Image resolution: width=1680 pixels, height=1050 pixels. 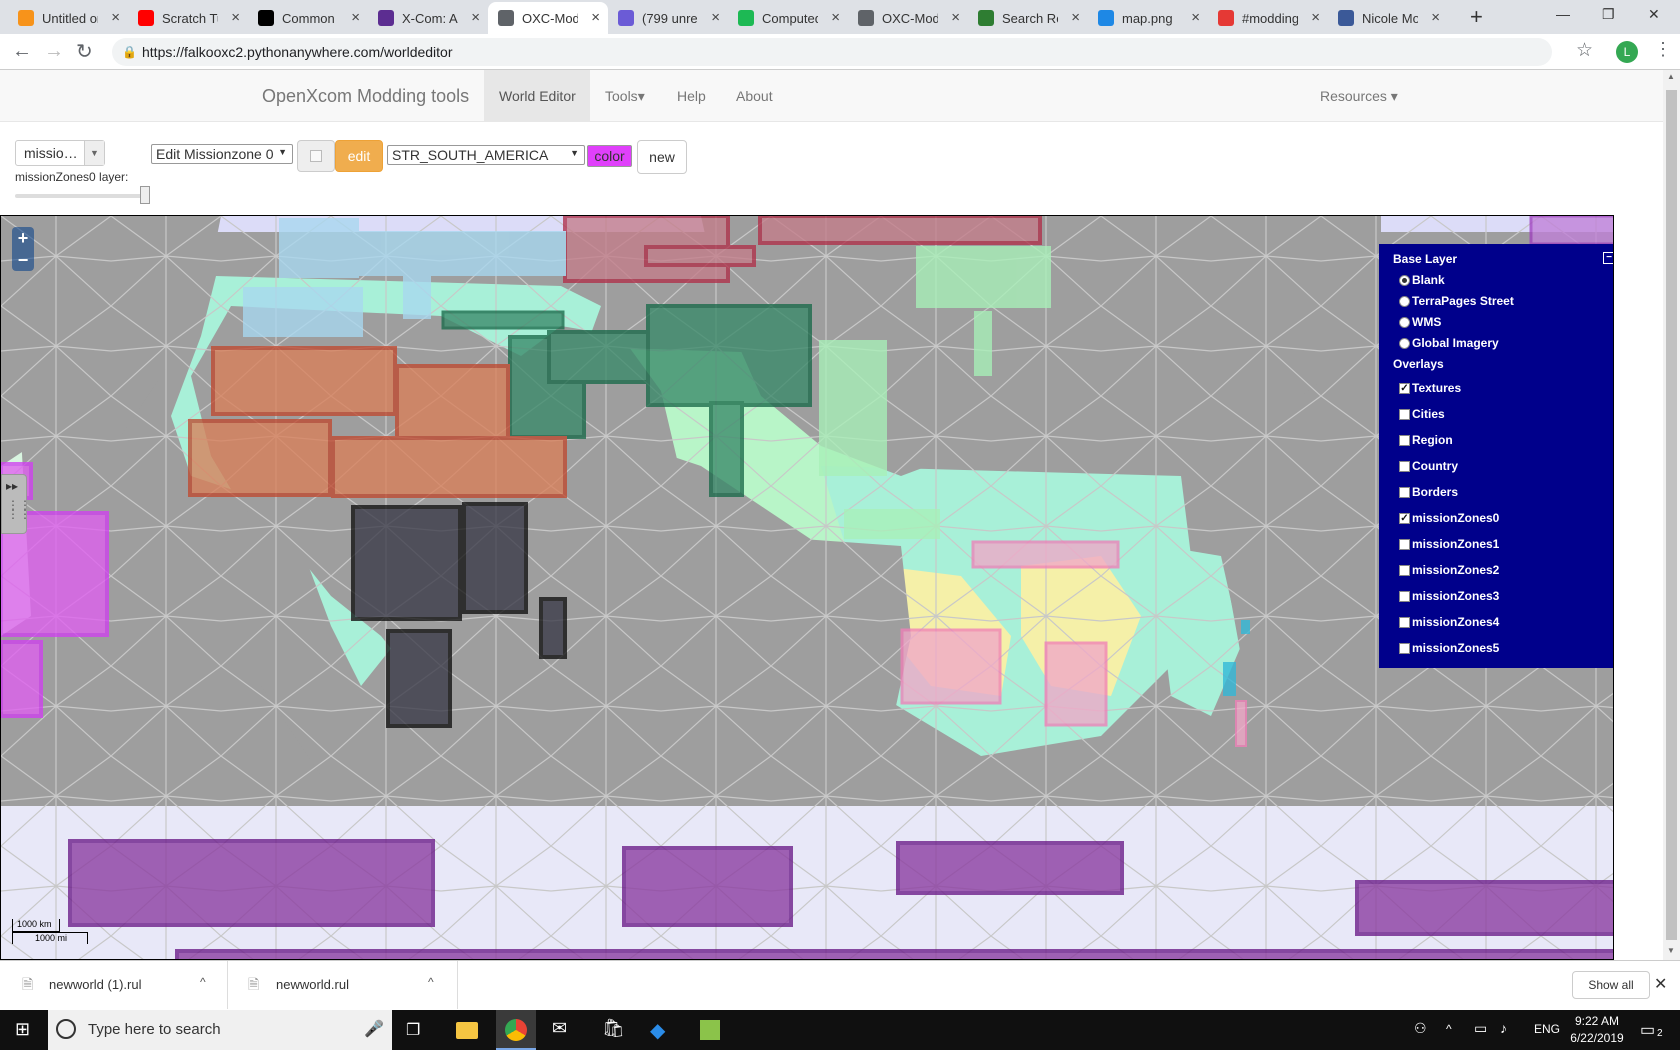 I want to click on minimize-icon: −, so click(x=1608, y=258).